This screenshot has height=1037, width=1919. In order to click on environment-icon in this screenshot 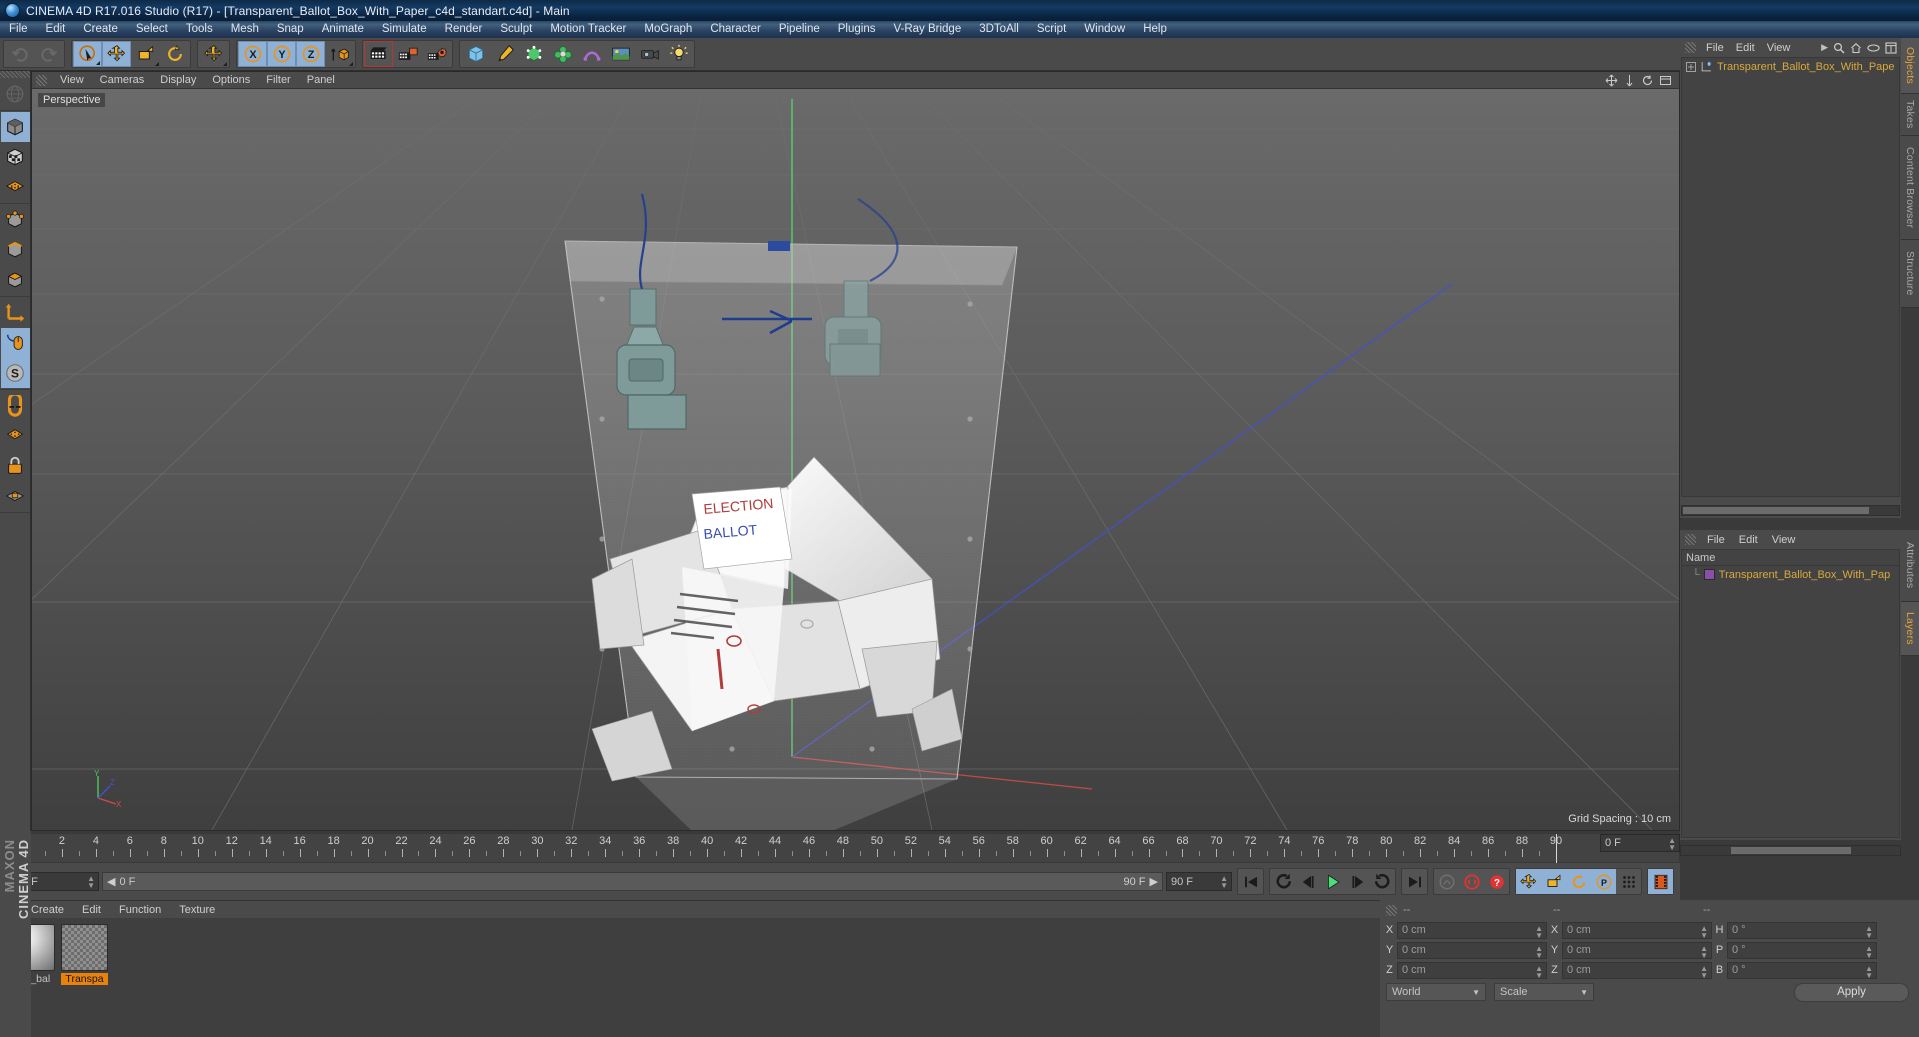, I will do `click(620, 54)`.